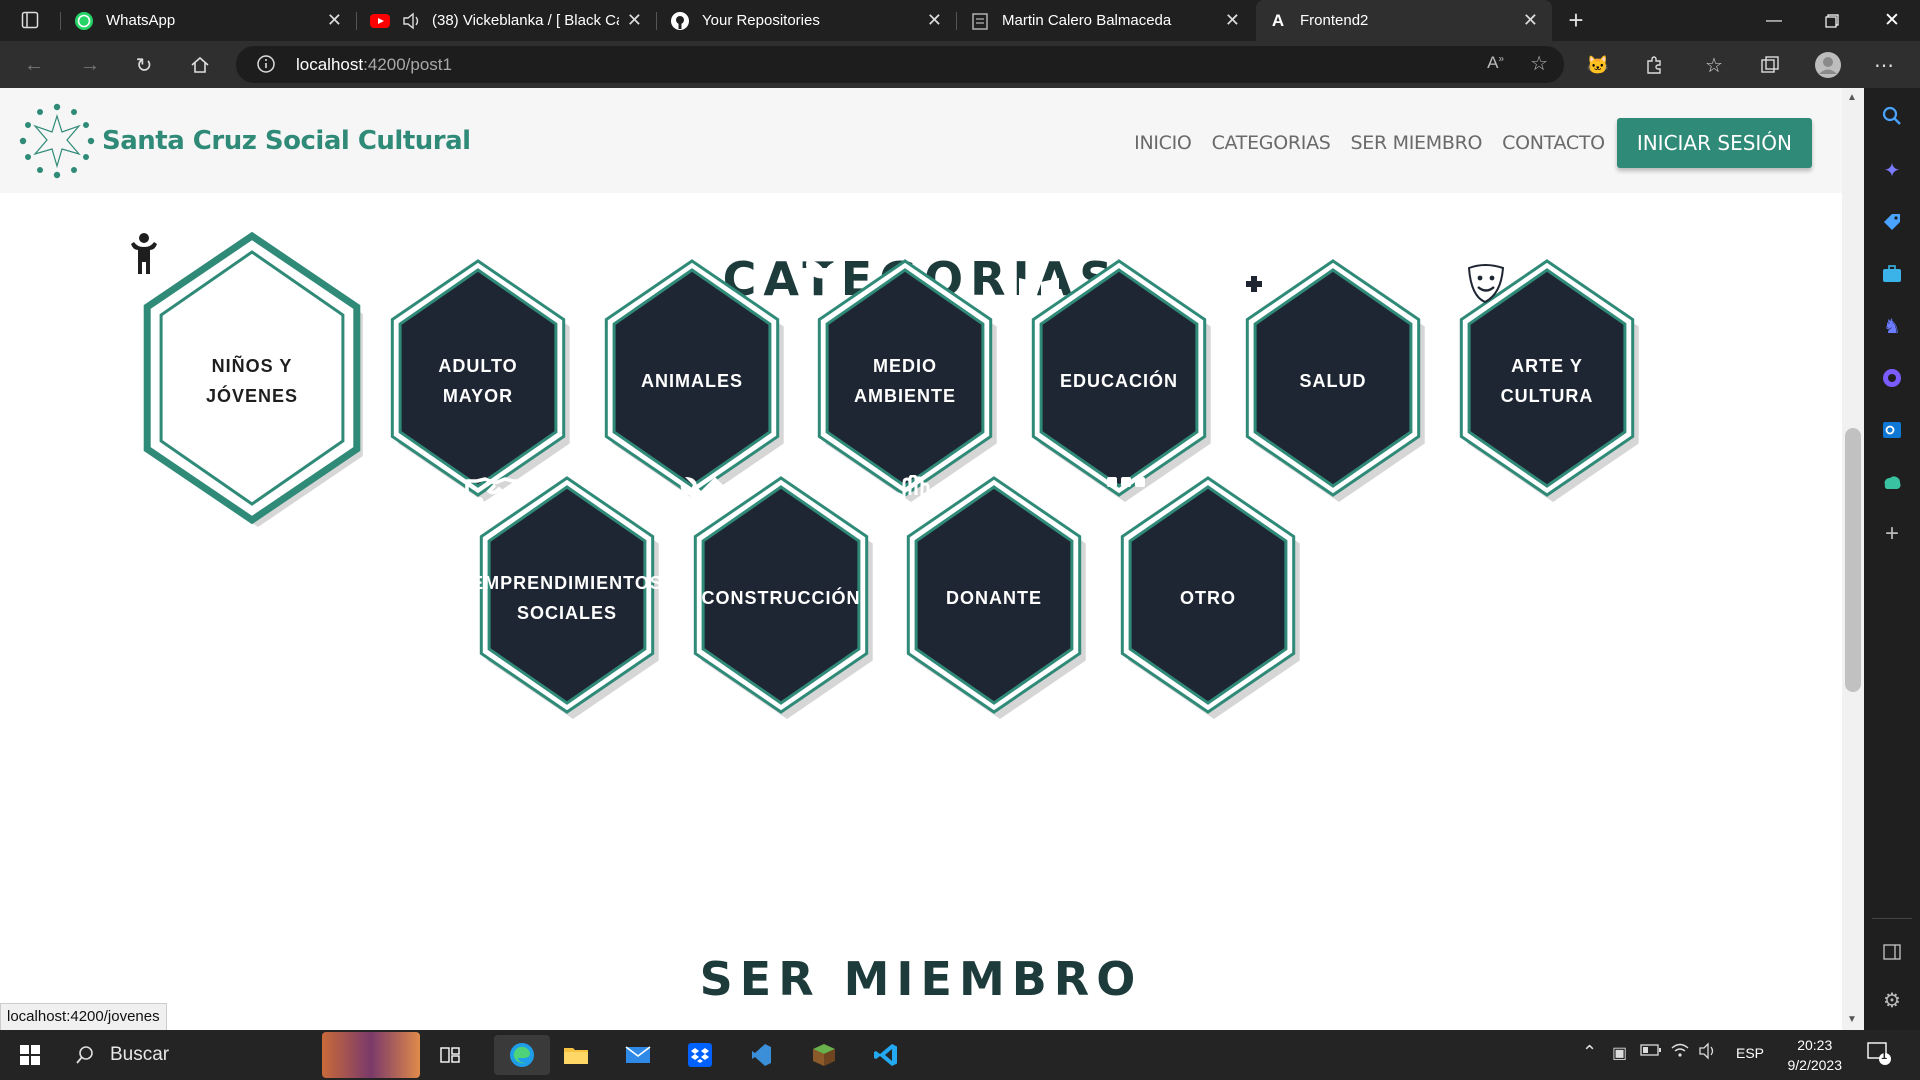  I want to click on dropbox-icon, so click(700, 1055).